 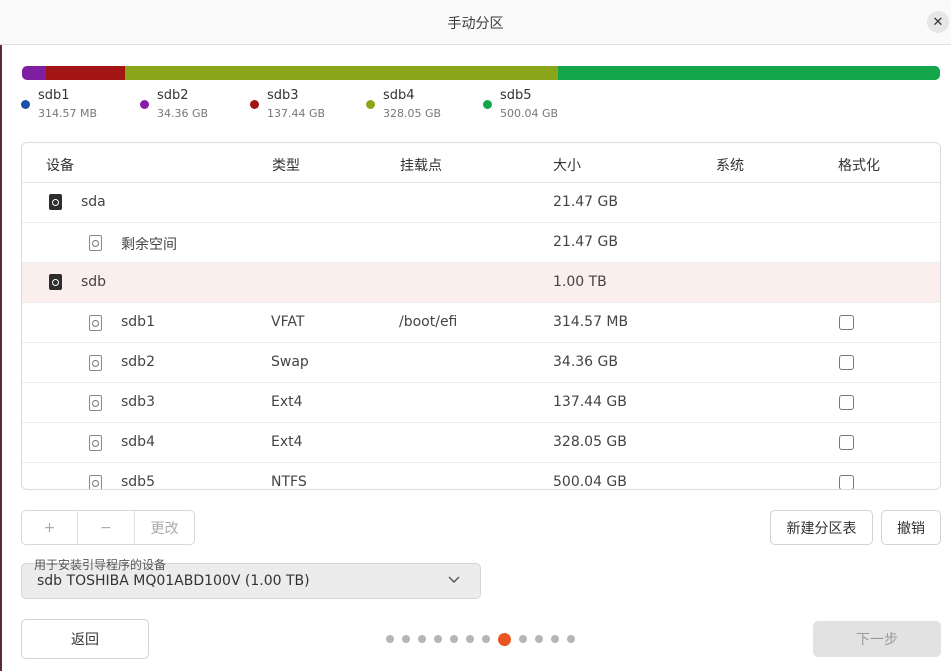 I want to click on partition-edit-buttons: + − 更改, so click(x=108, y=527).